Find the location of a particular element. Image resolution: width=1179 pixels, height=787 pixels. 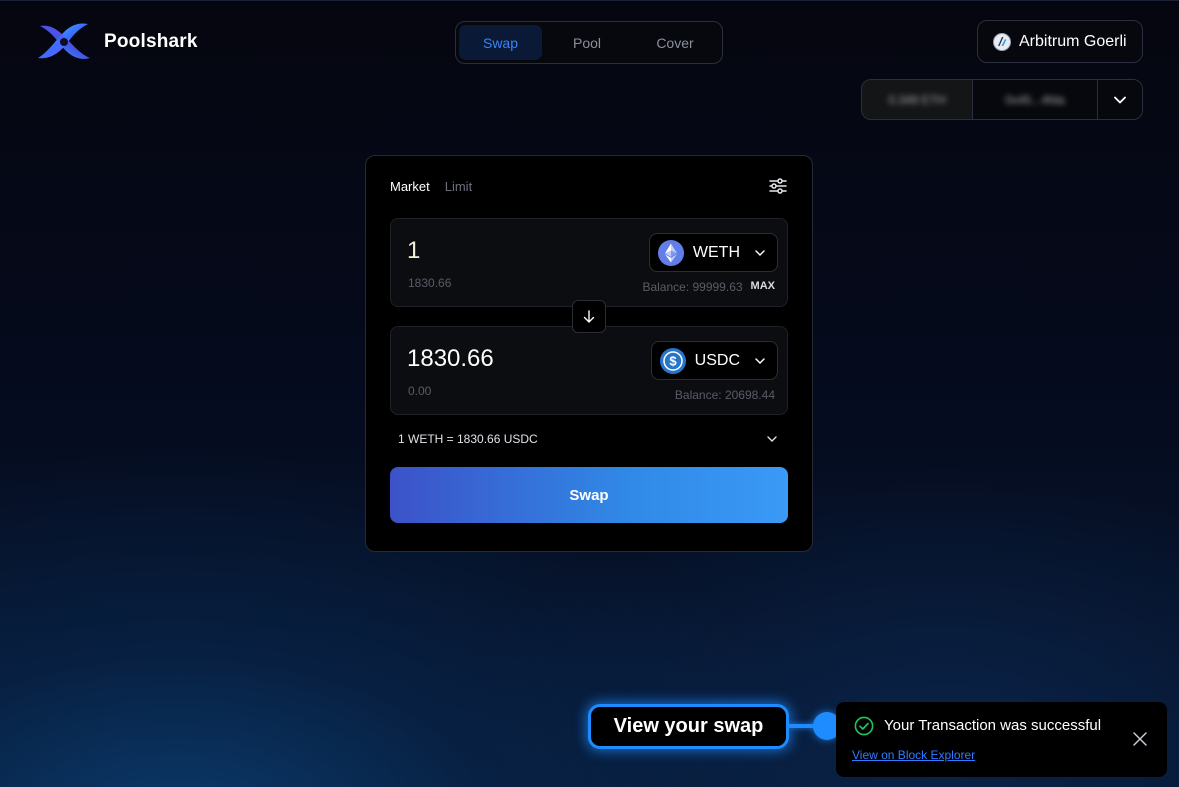

tab-pool: Pool is located at coordinates (587, 42).